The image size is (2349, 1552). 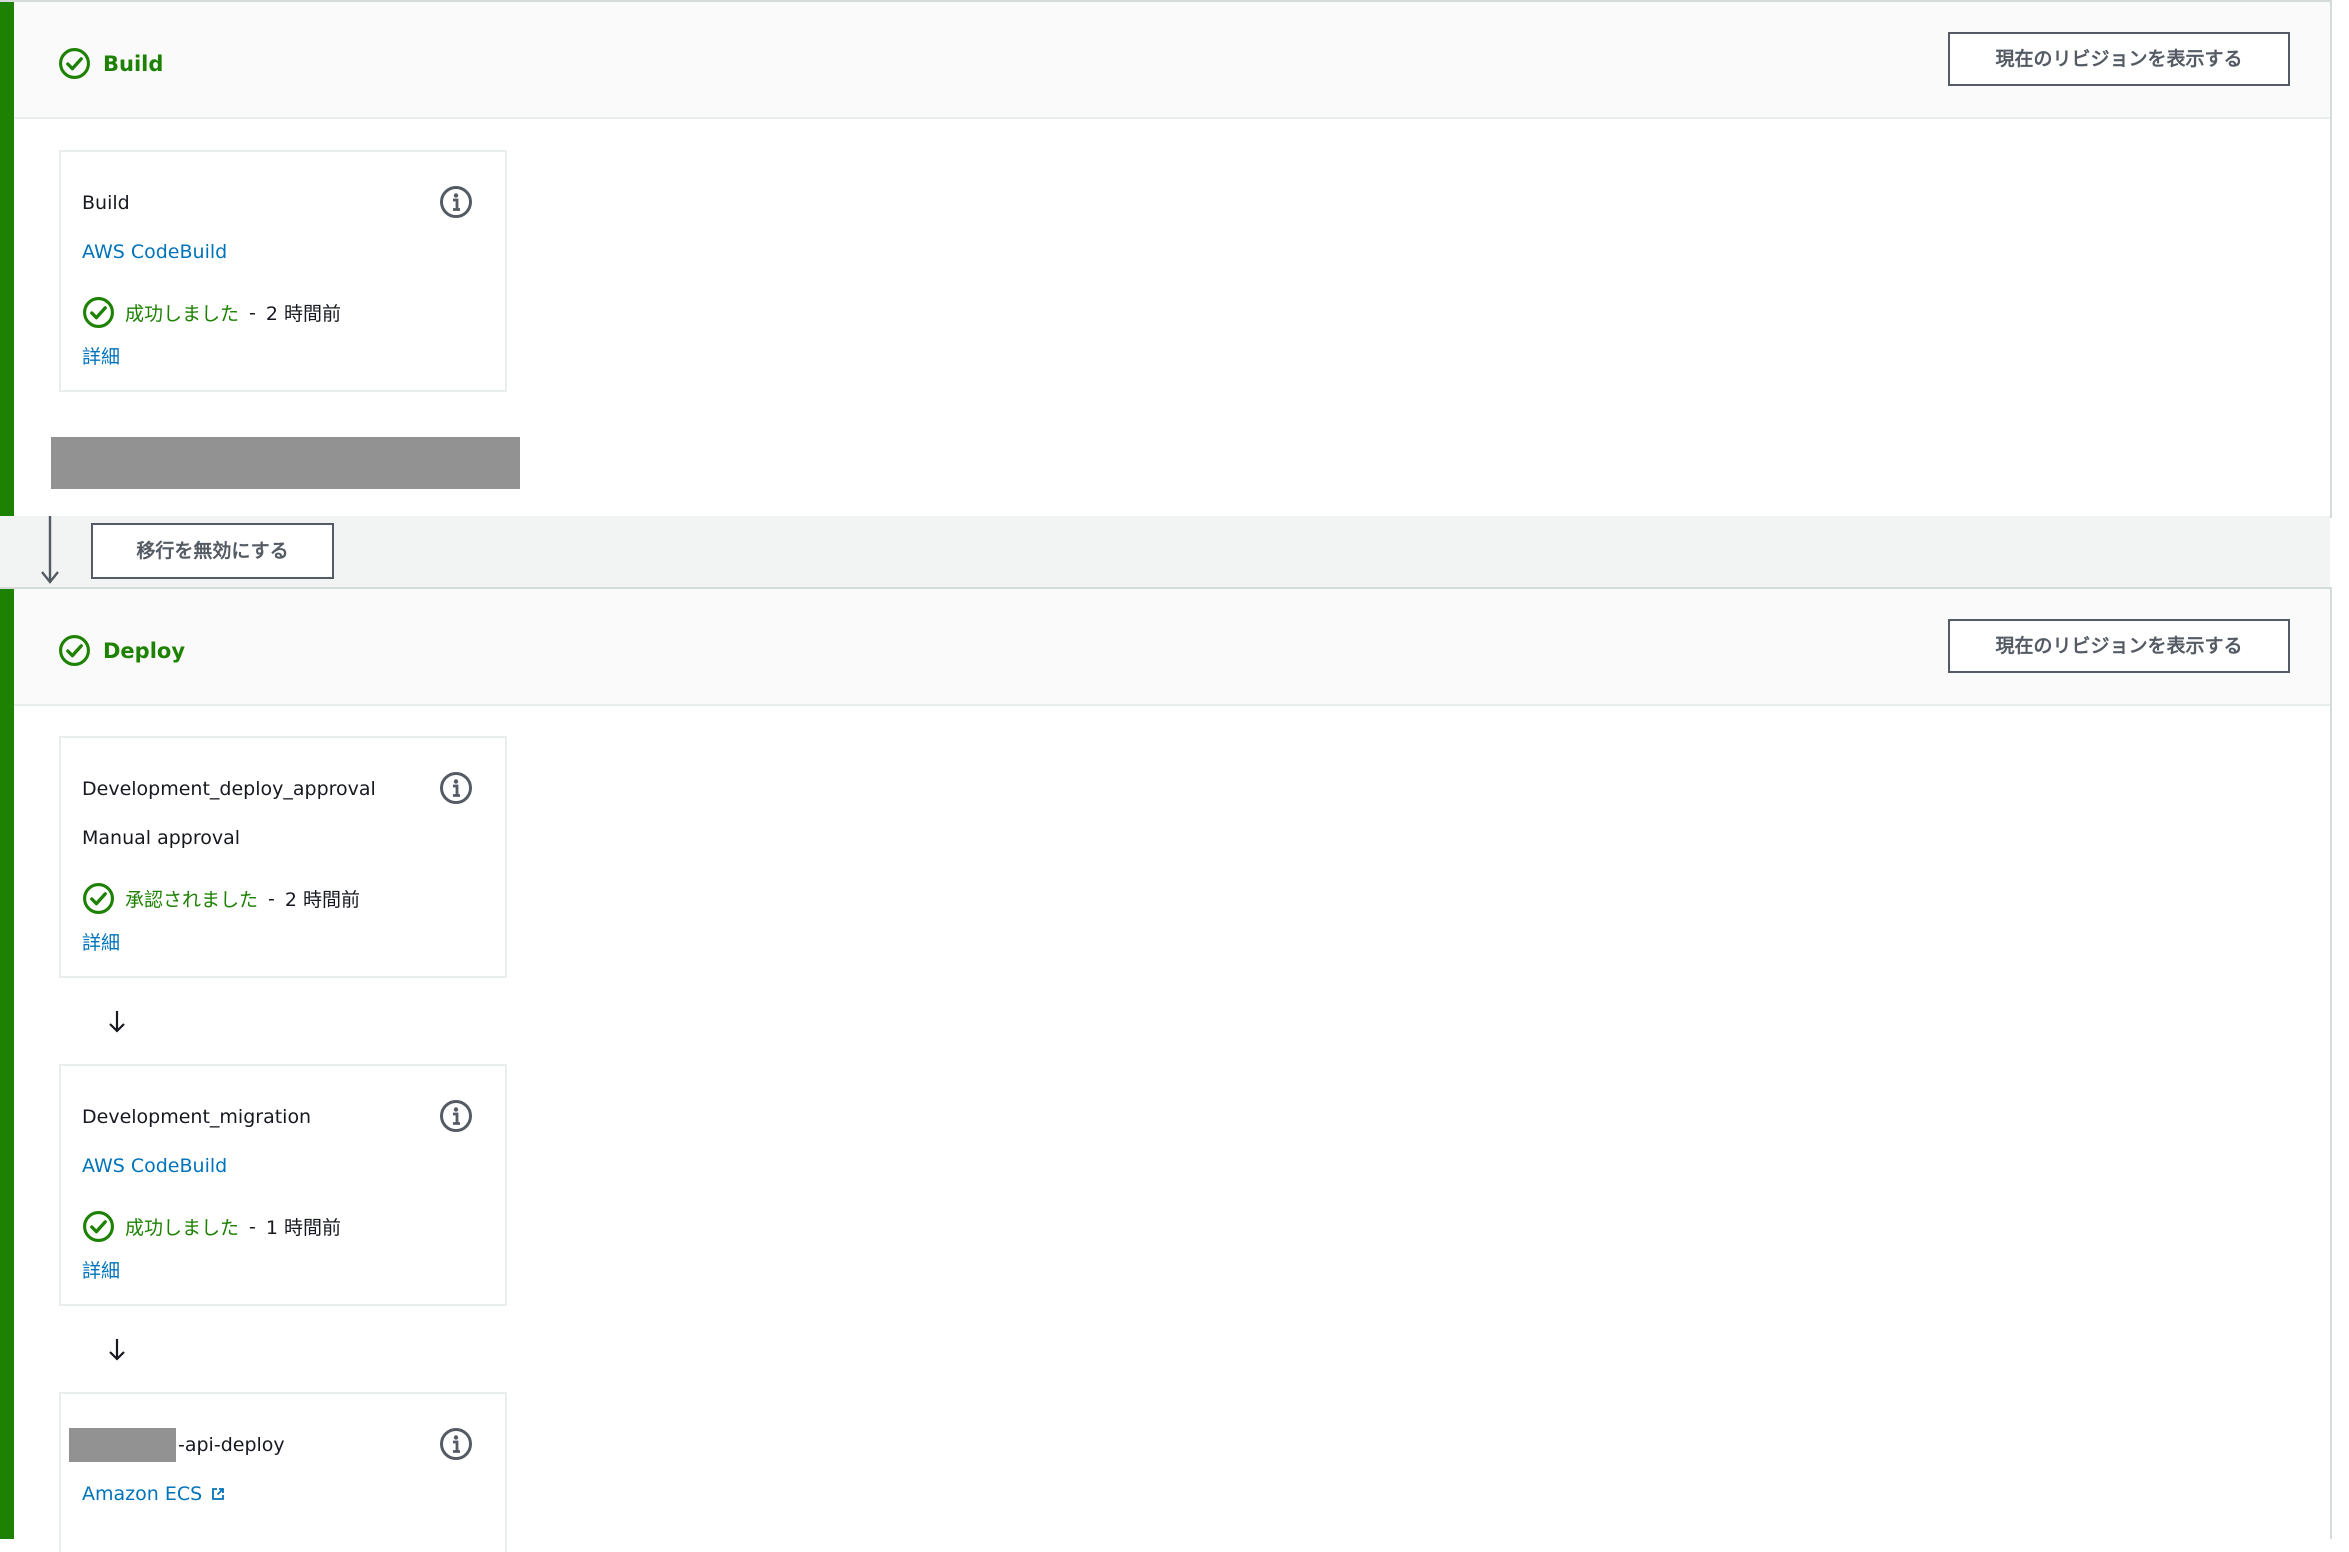 I want to click on action-status: 承認されました - 2 時間前, so click(x=221, y=898).